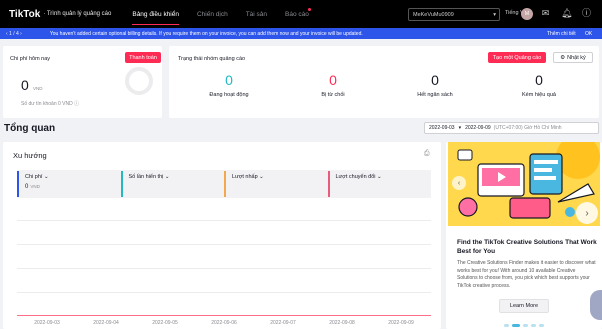  Describe the element at coordinates (30, 59) in the screenshot. I see `spend-title: Chi phí hôm nay` at that location.